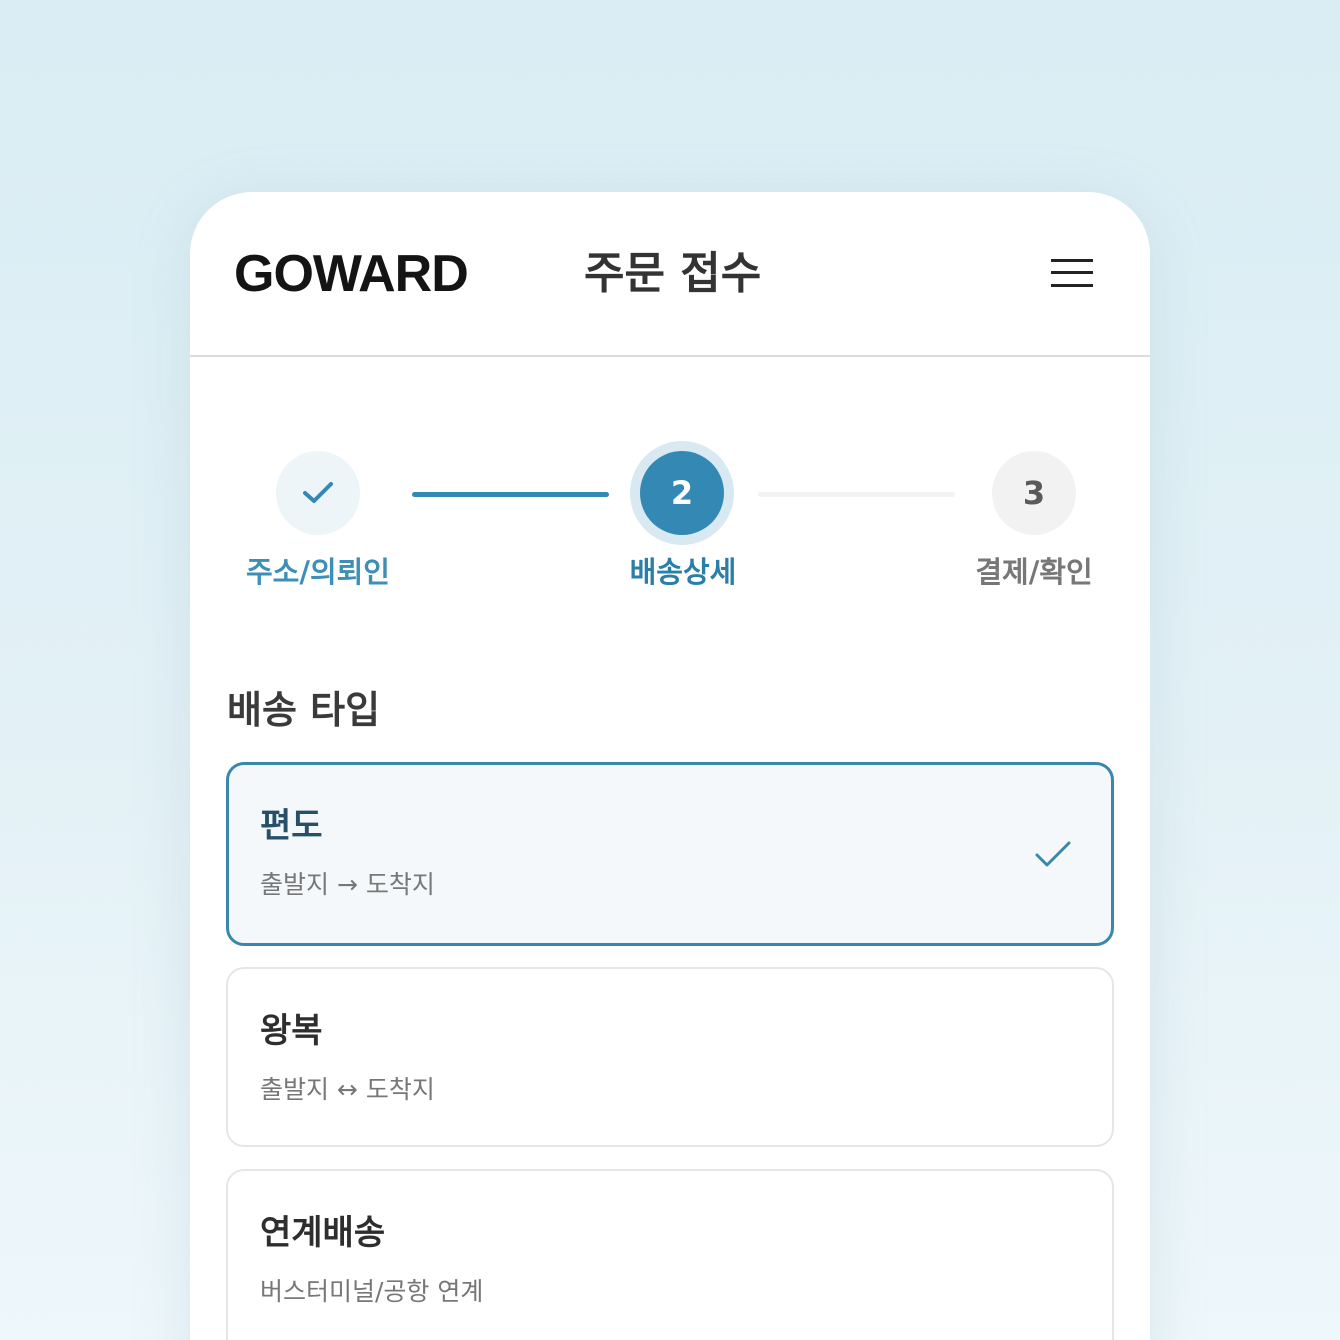 The image size is (1340, 1340). I want to click on option-title: 연계배송, so click(323, 1233).